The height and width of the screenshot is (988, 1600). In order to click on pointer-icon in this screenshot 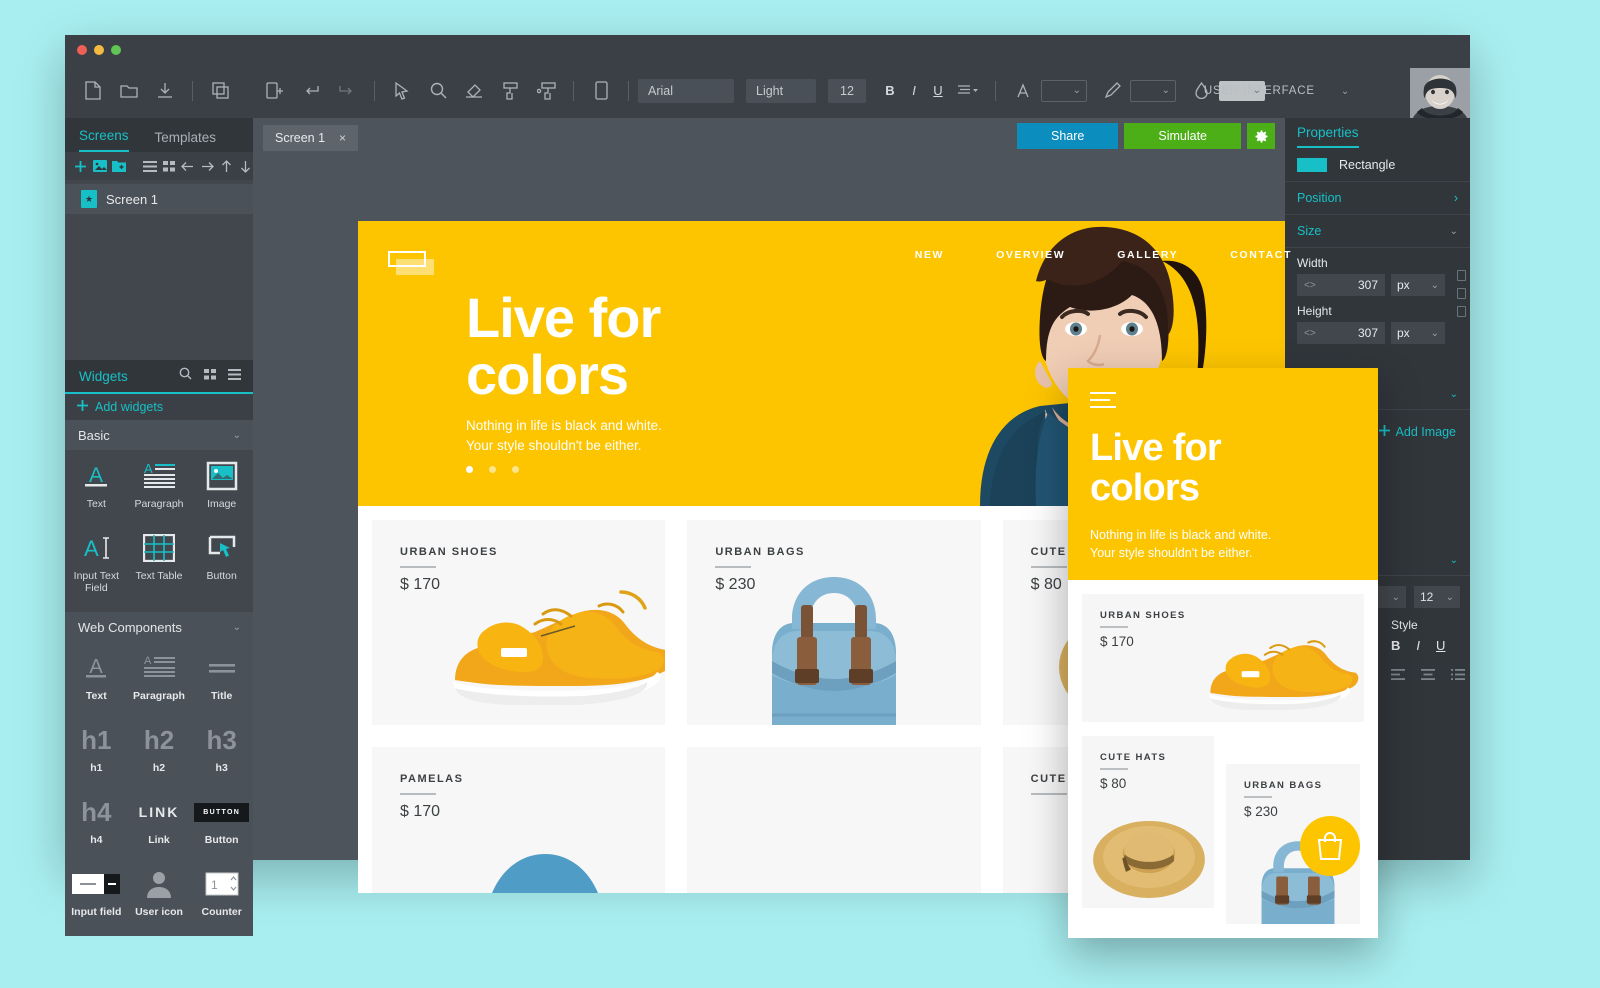, I will do `click(402, 91)`.